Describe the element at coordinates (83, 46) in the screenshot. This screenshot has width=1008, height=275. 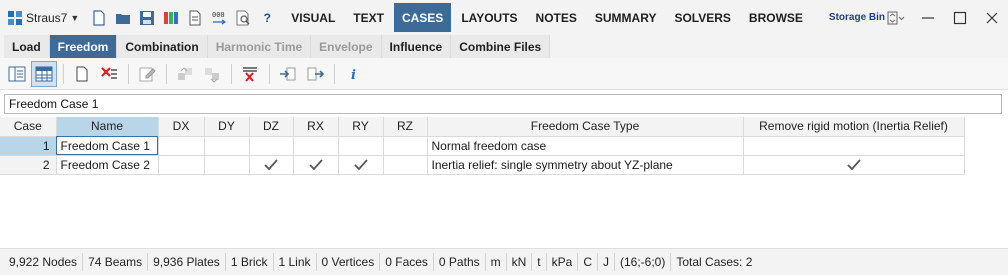
I see `subtab-freedom: Freedom` at that location.